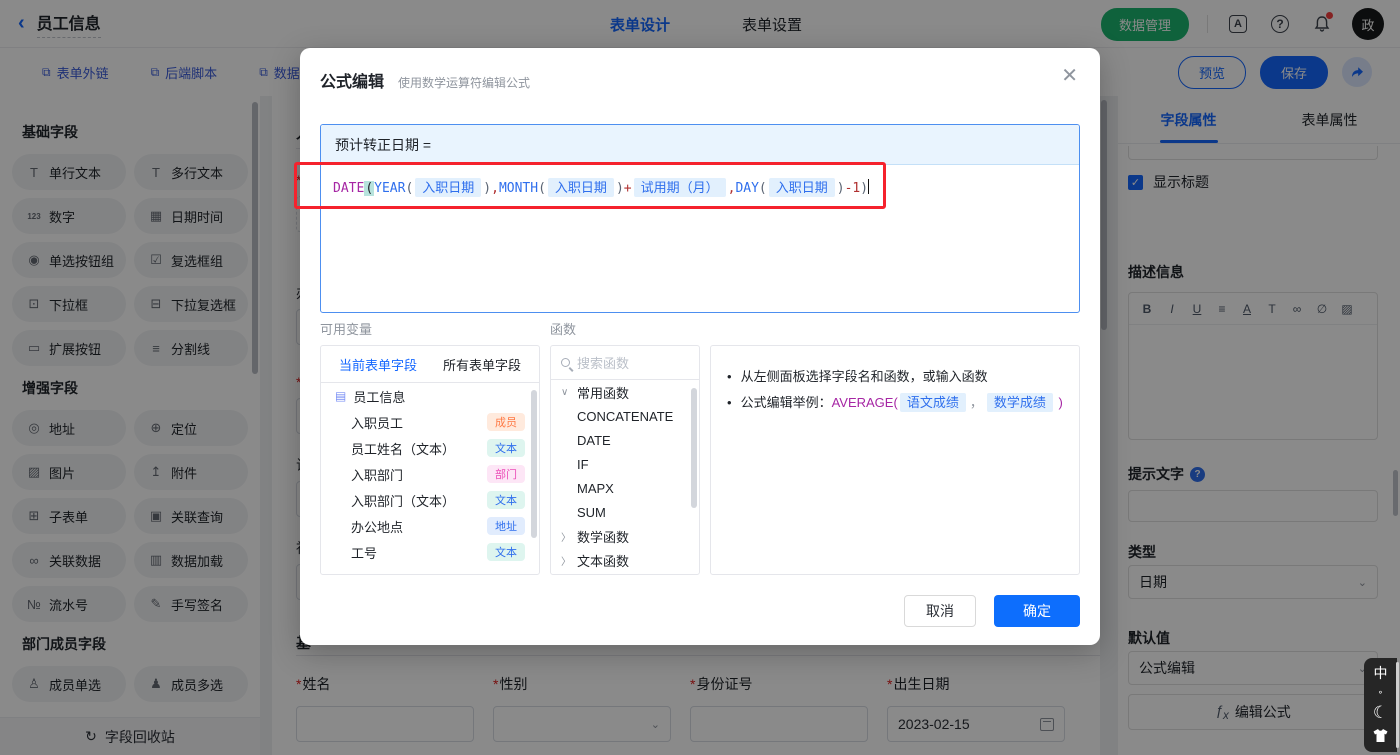 This screenshot has width=1400, height=755. What do you see at coordinates (430, 474) in the screenshot?
I see `variable-row: 入职部门 部门` at bounding box center [430, 474].